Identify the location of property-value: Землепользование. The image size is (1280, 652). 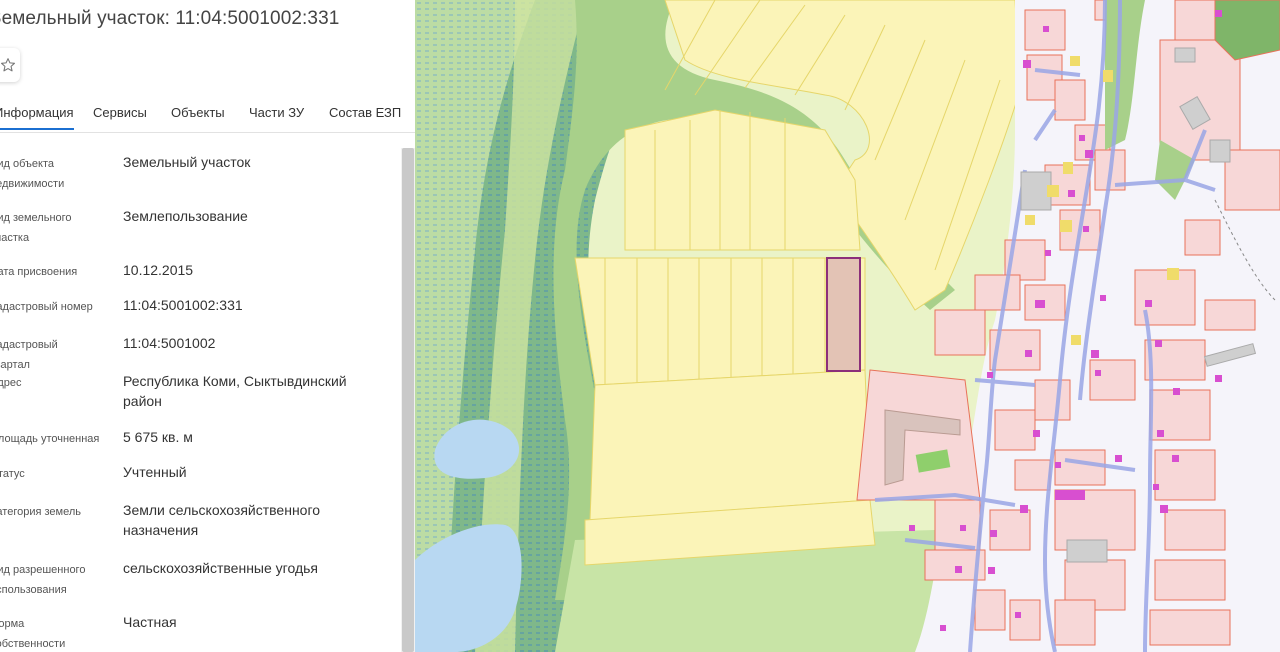
(185, 216).